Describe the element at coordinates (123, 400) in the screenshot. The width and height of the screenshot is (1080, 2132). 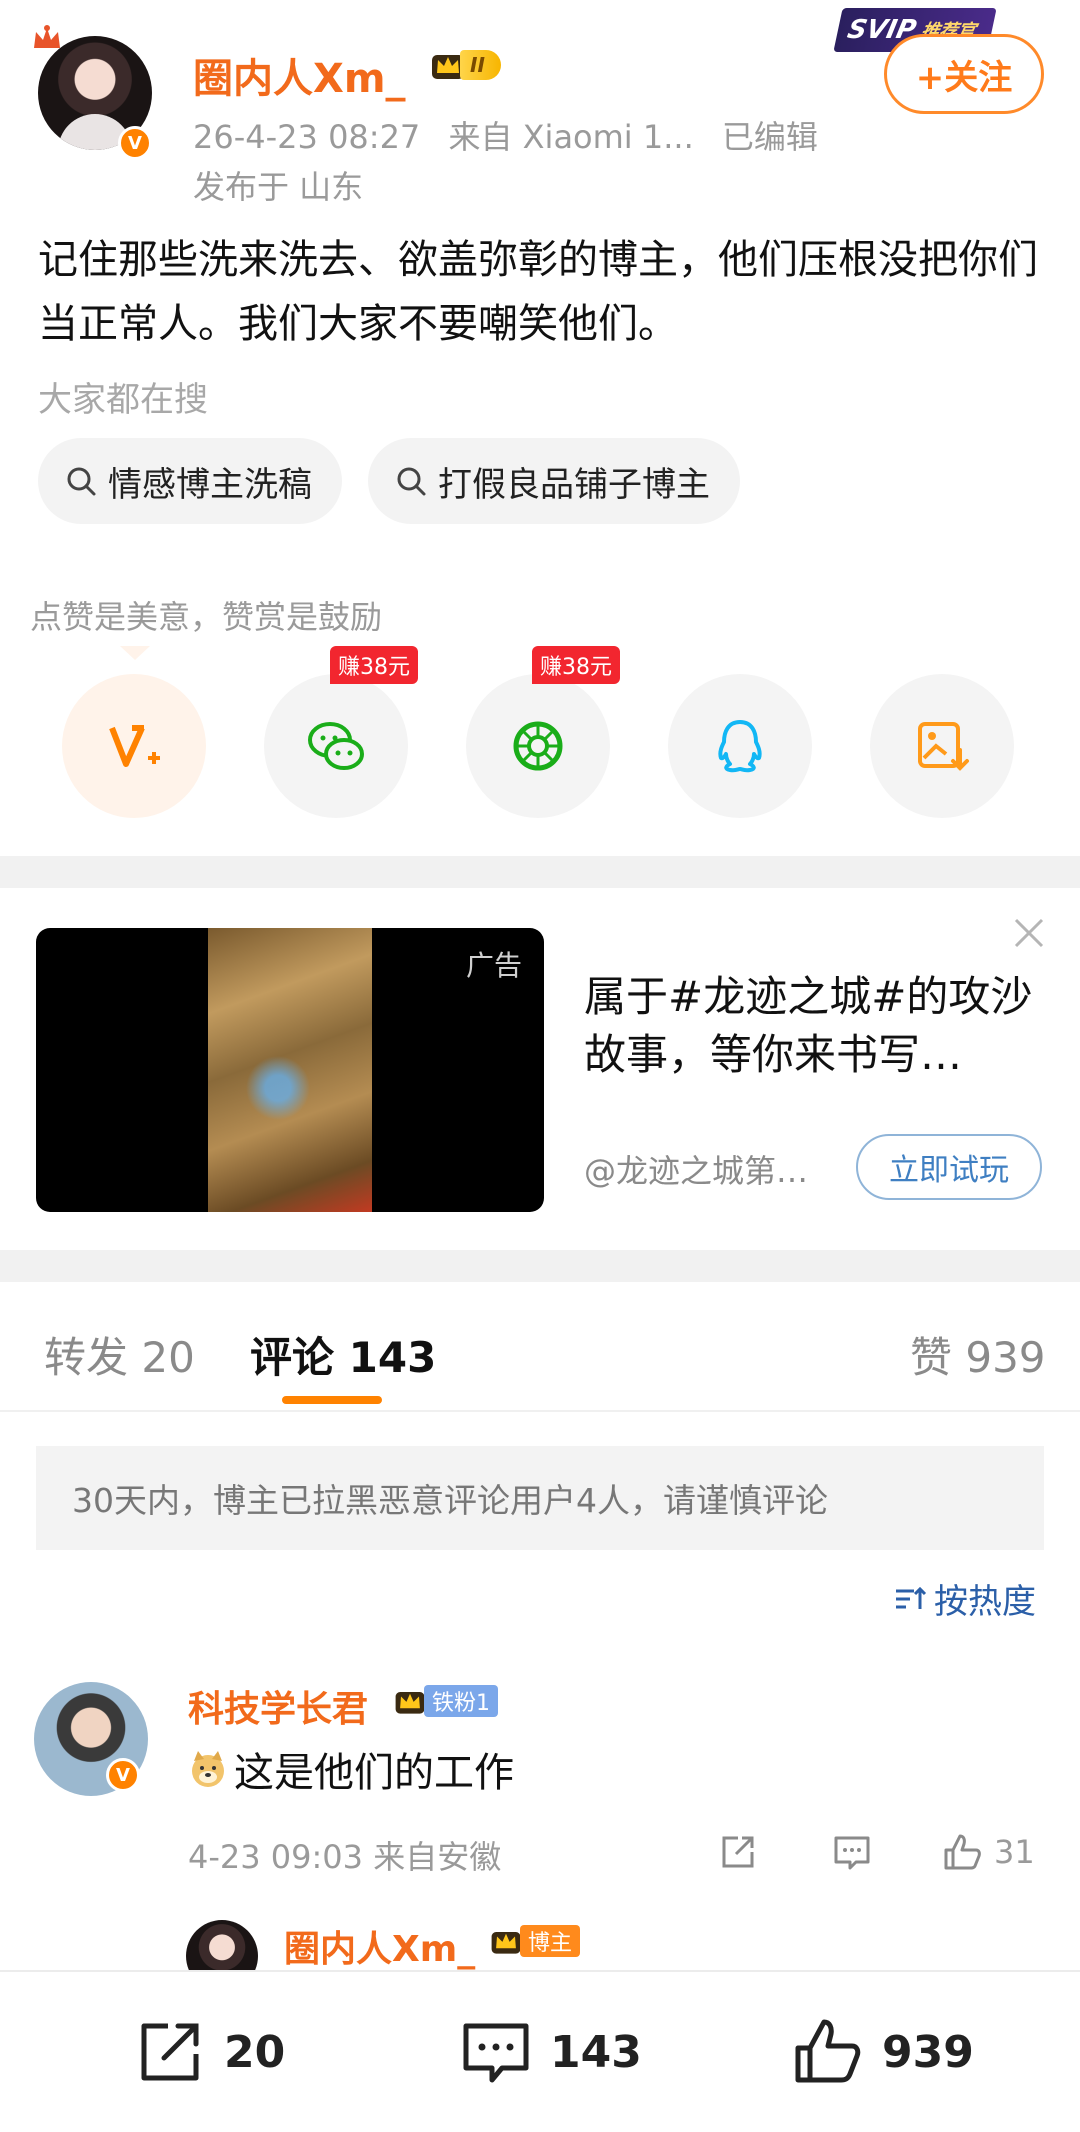
I see `trending-search-label: 大家都在搜` at that location.